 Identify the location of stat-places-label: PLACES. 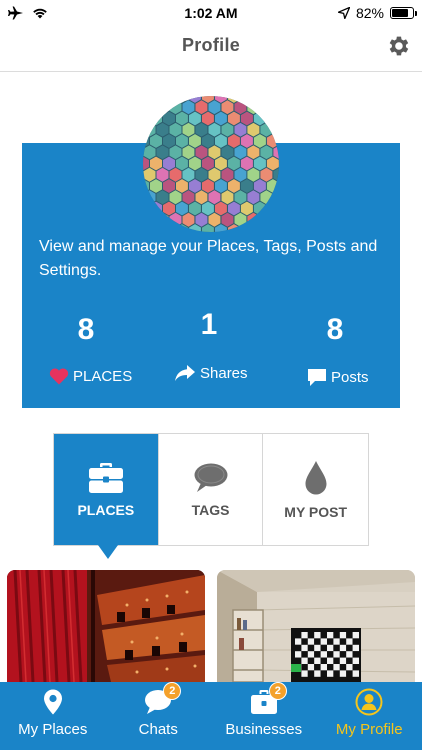
(90, 376).